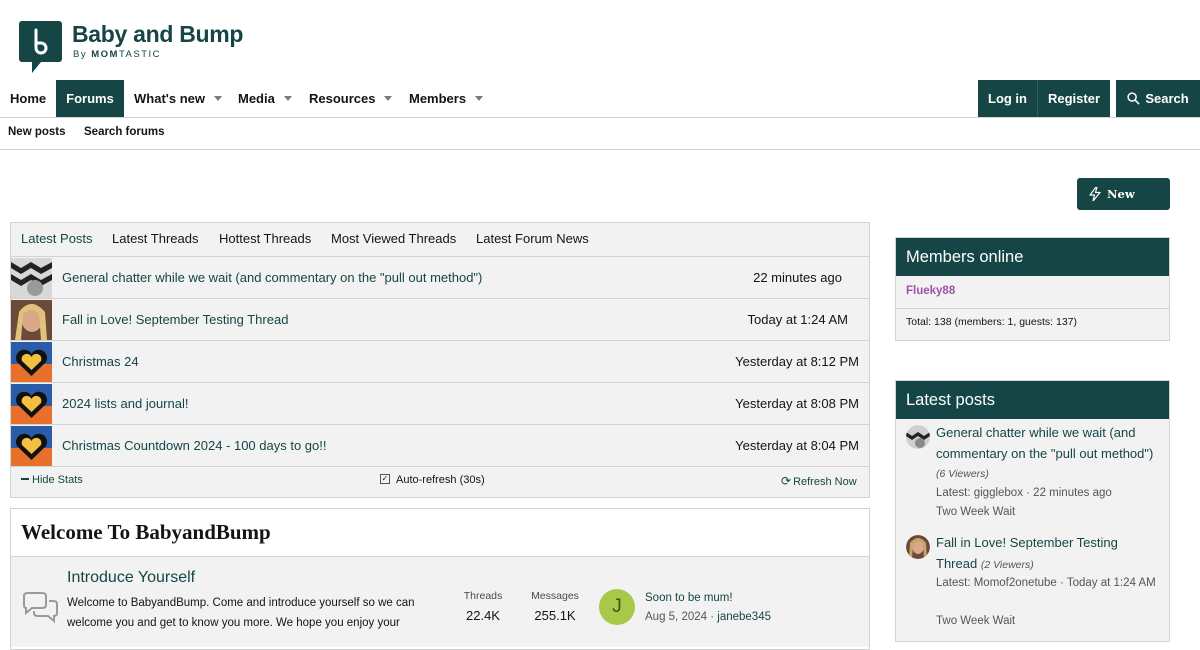  What do you see at coordinates (1007, 98) in the screenshot?
I see `login-button: Log in` at bounding box center [1007, 98].